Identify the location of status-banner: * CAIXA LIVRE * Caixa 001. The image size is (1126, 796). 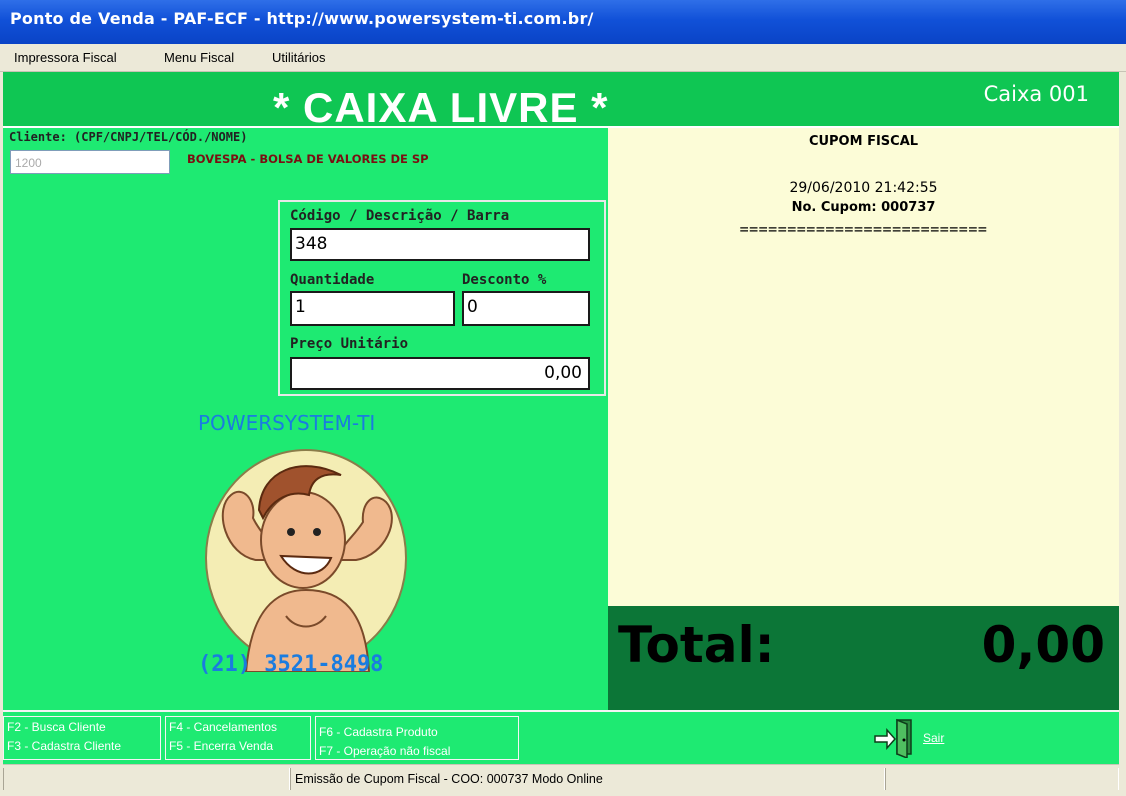
(561, 100).